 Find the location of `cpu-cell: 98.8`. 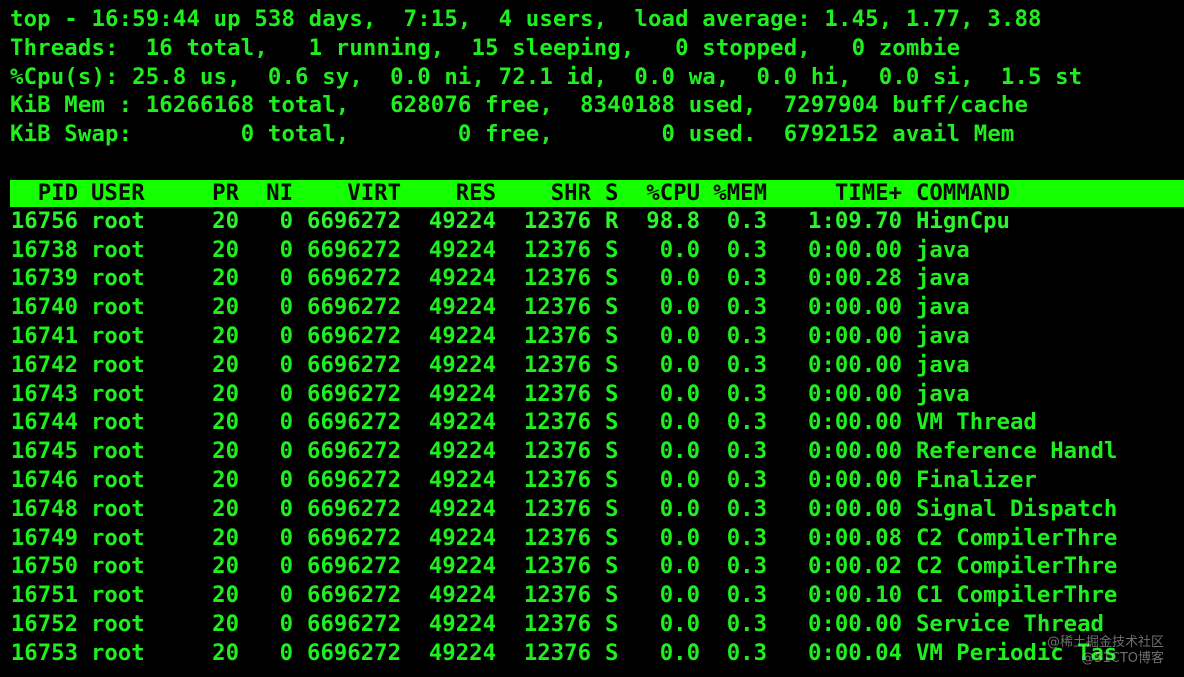

cpu-cell: 98.8 is located at coordinates (673, 220).